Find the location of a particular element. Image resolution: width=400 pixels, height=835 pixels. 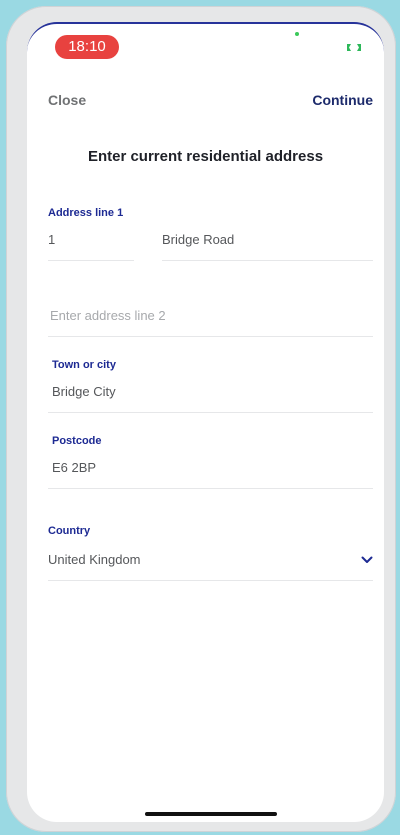

close-button: Close is located at coordinates (67, 100).